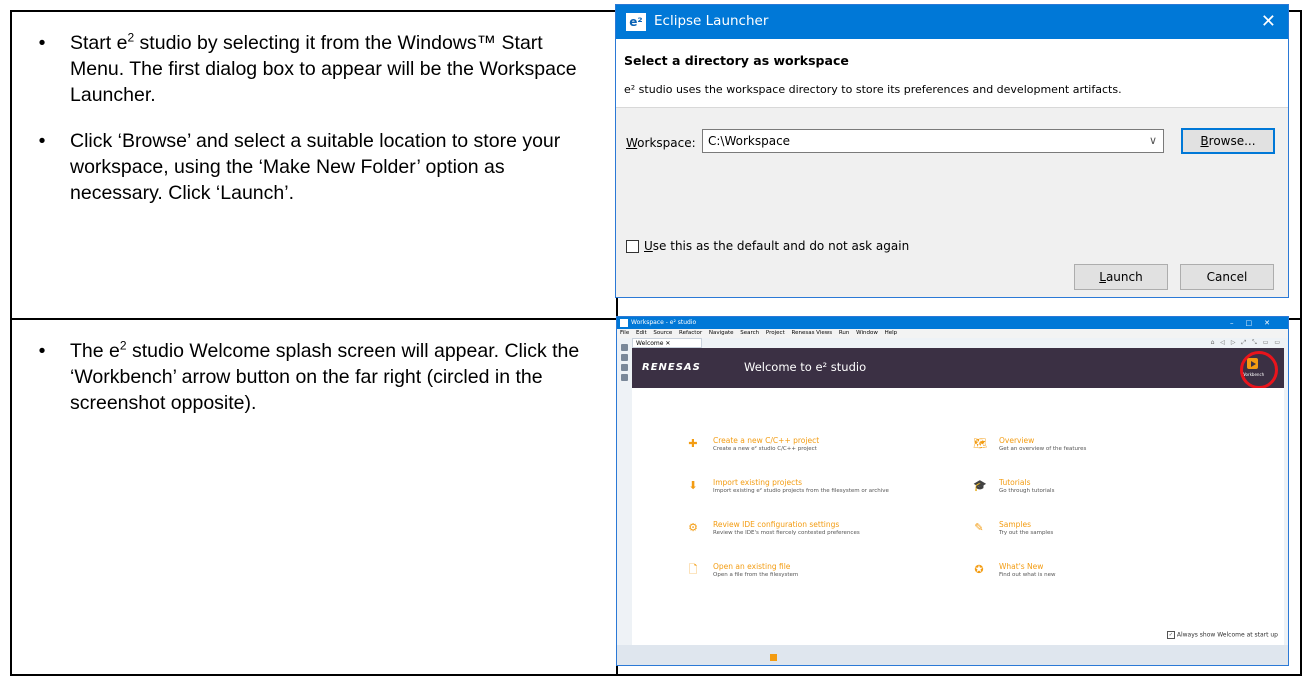 The image size is (1312, 676). I want to click on text-run: Start e, so click(99, 43).